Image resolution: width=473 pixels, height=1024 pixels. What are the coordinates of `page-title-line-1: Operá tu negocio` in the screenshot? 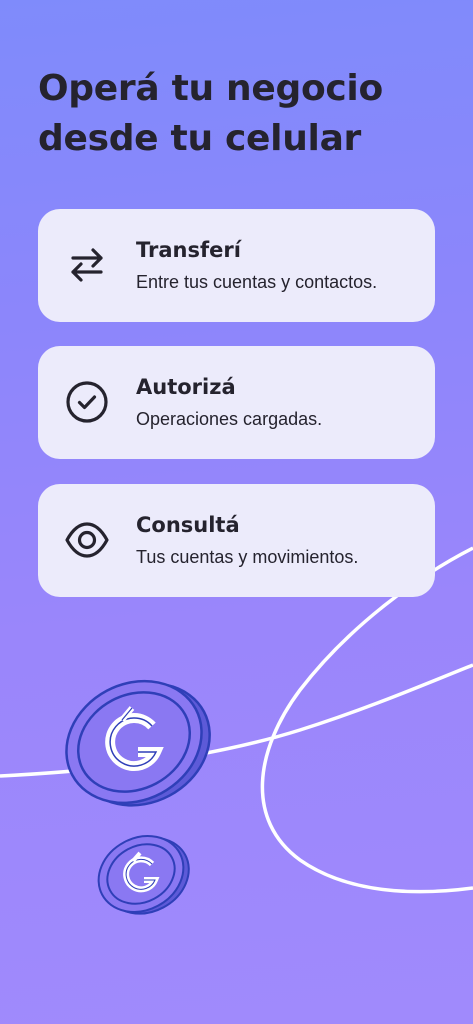 It's located at (210, 88).